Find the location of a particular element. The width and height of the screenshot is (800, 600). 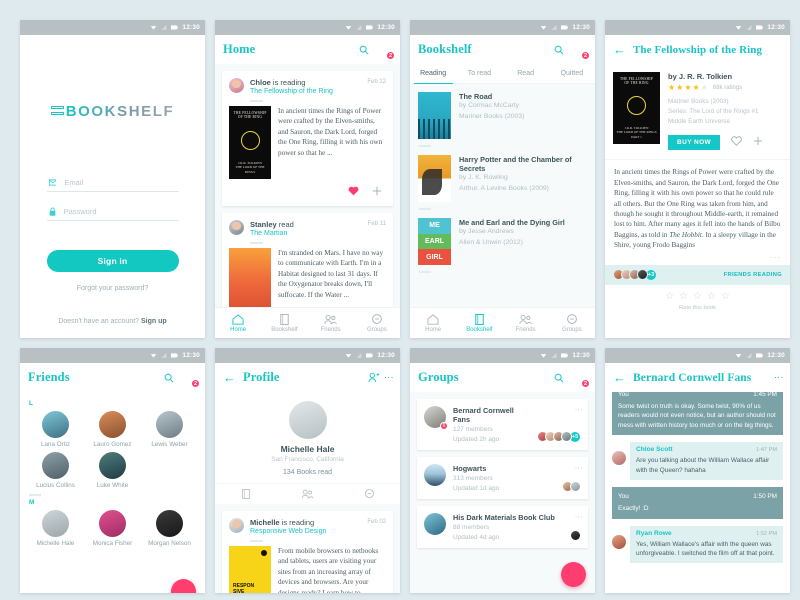

friend-item: Michelle Hale is located at coordinates (55, 528).